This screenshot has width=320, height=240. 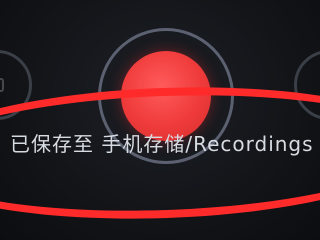 What do you see at coordinates (16, 85) in the screenshot?
I see `left-control-button` at bounding box center [16, 85].